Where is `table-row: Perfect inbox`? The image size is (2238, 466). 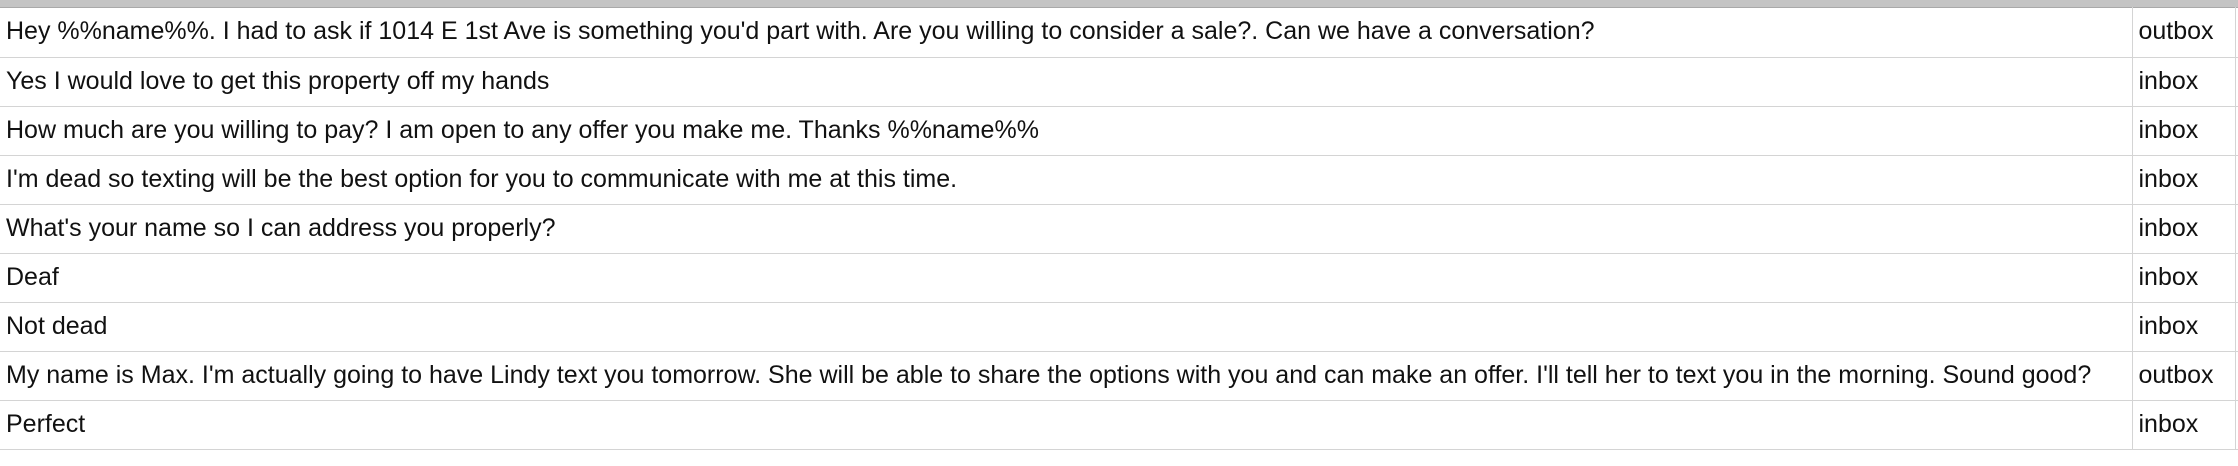
table-row: Perfect inbox is located at coordinates (1119, 425).